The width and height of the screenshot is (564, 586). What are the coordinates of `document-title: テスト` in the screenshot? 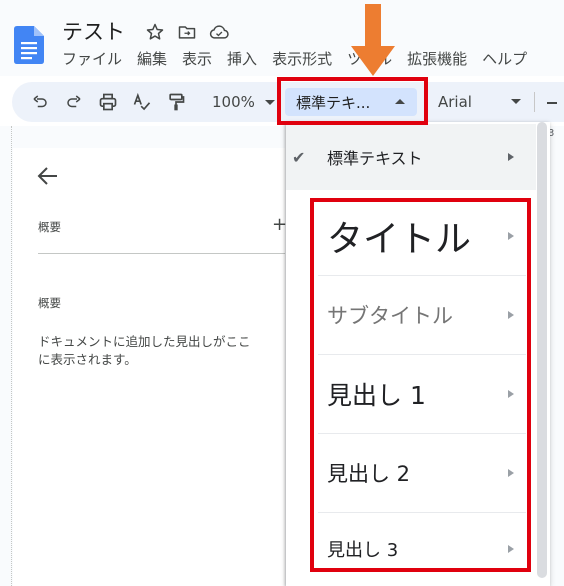 It's located at (93, 31).